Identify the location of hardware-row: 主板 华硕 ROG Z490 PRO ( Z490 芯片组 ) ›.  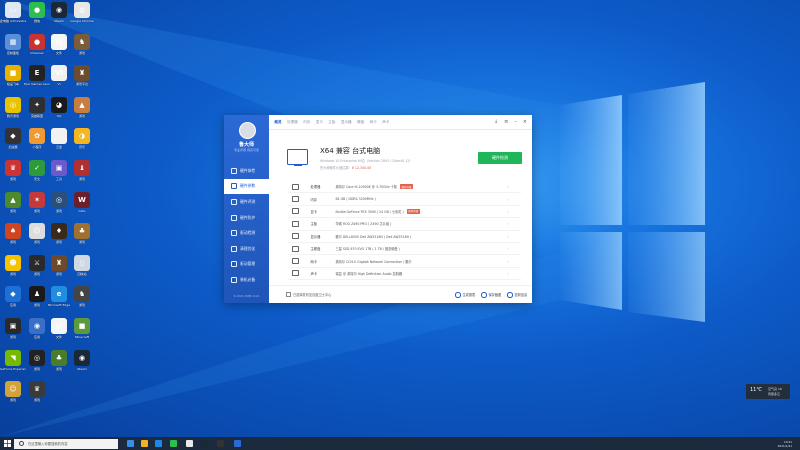
(404, 224).